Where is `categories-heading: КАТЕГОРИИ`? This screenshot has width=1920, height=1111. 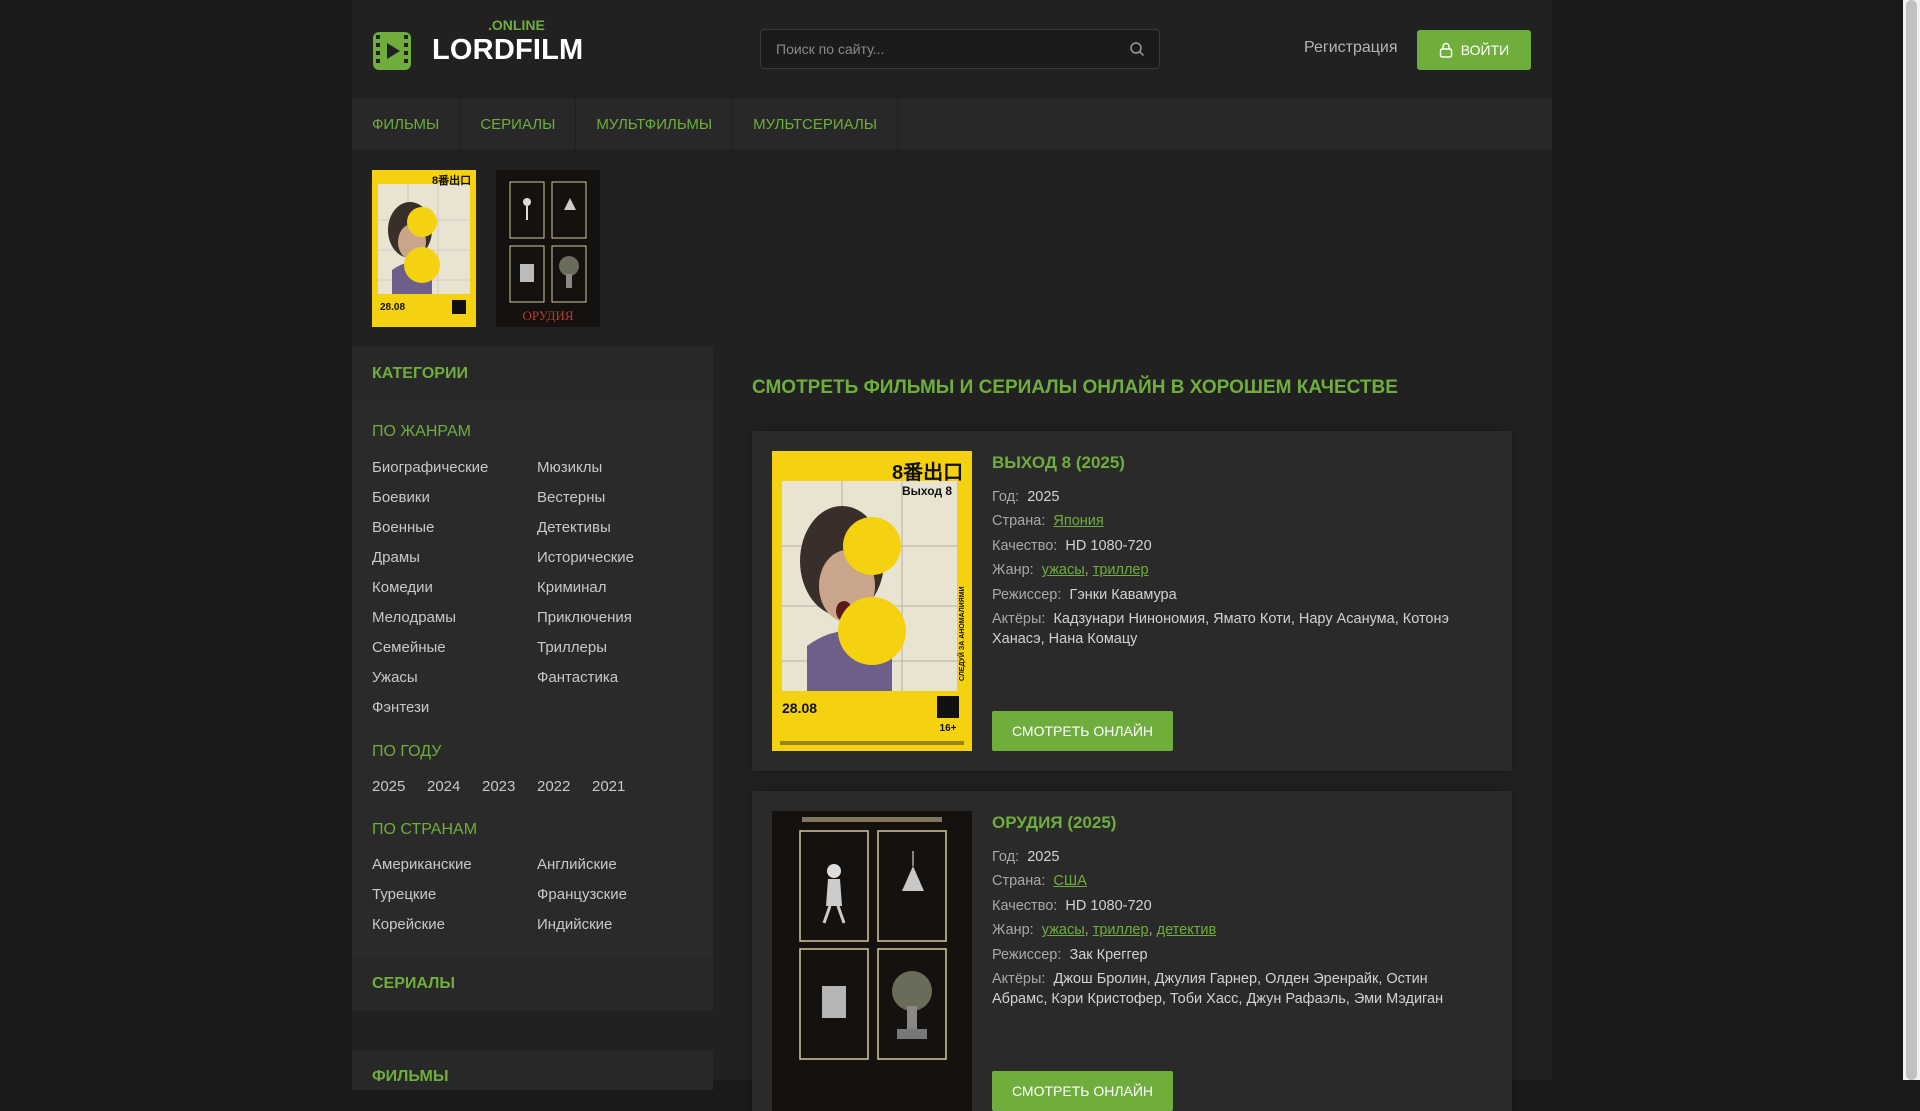
categories-heading: КАТЕГОРИИ is located at coordinates (532, 374).